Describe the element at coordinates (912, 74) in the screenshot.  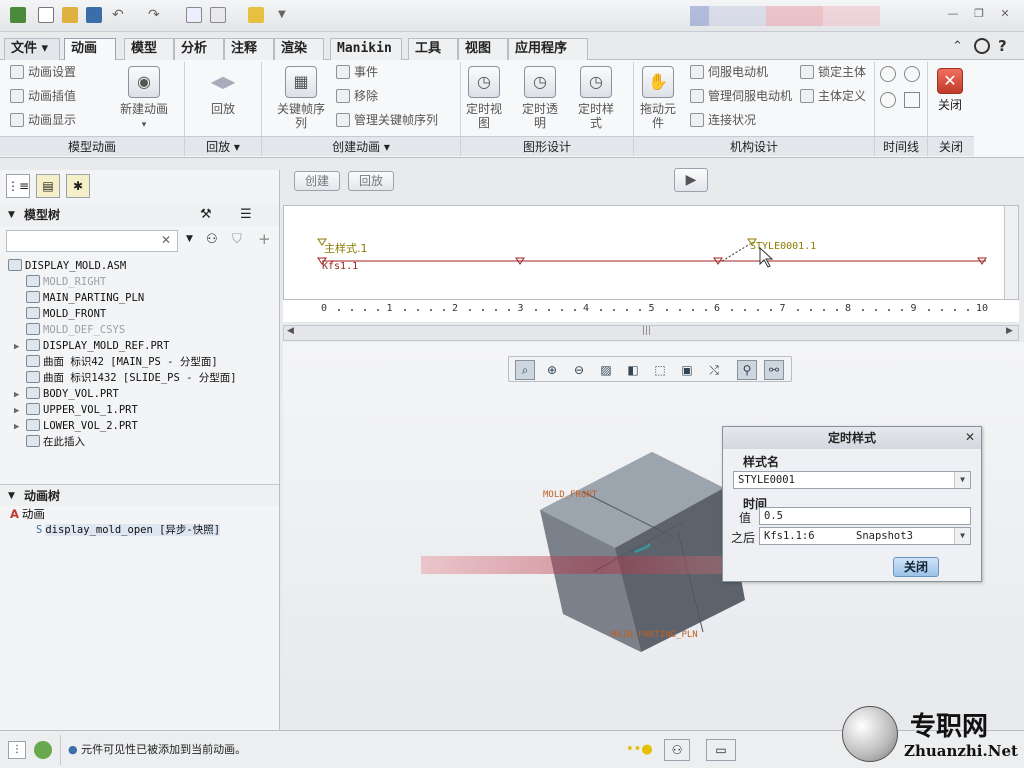
I see `zoom-out-time-icon` at that location.